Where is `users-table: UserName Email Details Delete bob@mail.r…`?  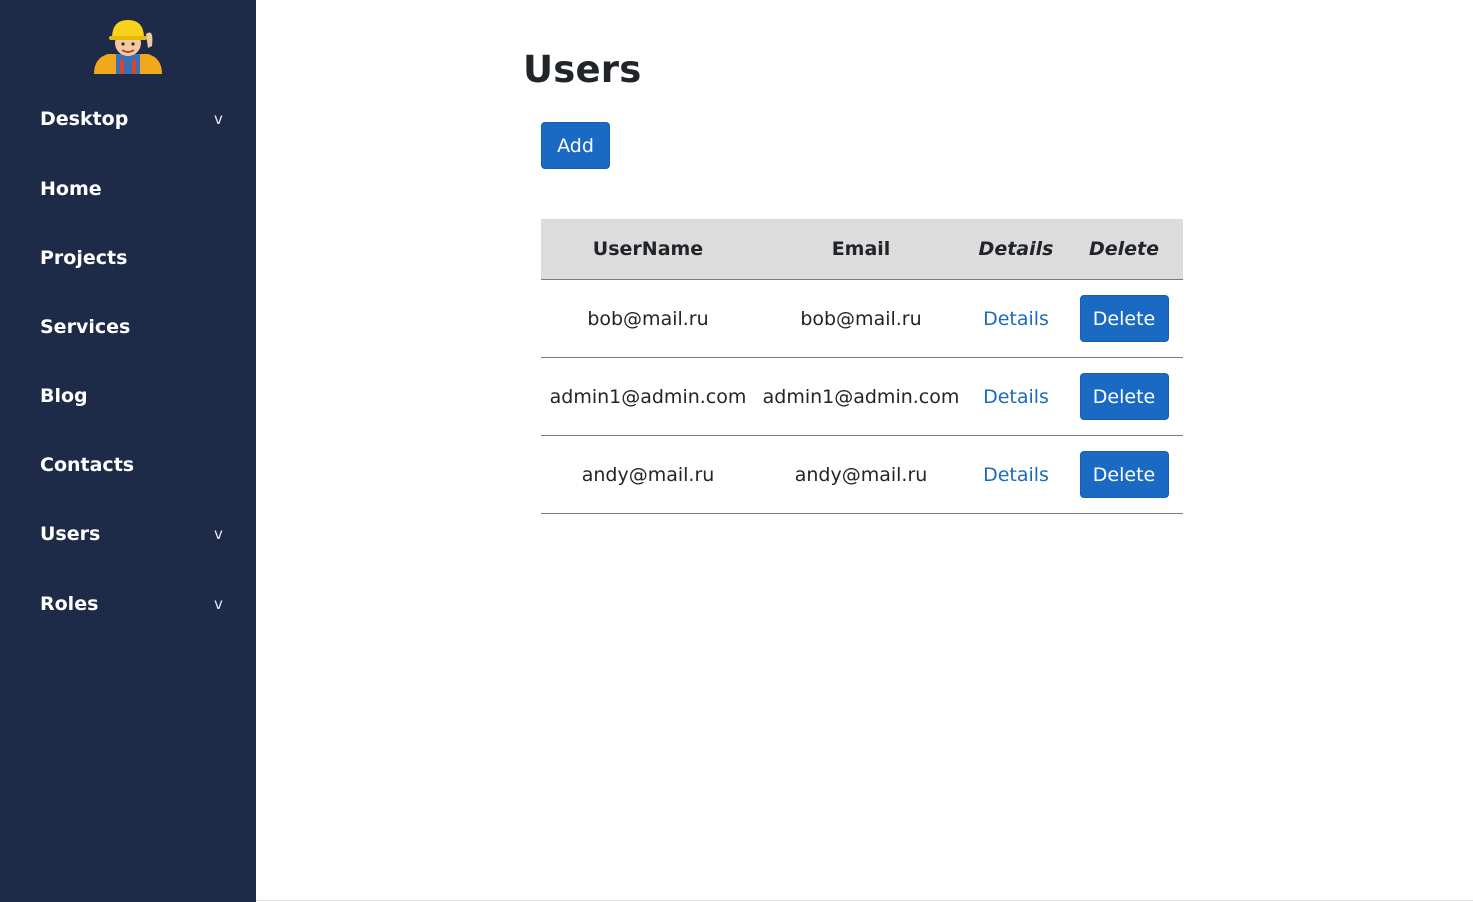 users-table: UserName Email Details Delete bob@mail.r… is located at coordinates (862, 366).